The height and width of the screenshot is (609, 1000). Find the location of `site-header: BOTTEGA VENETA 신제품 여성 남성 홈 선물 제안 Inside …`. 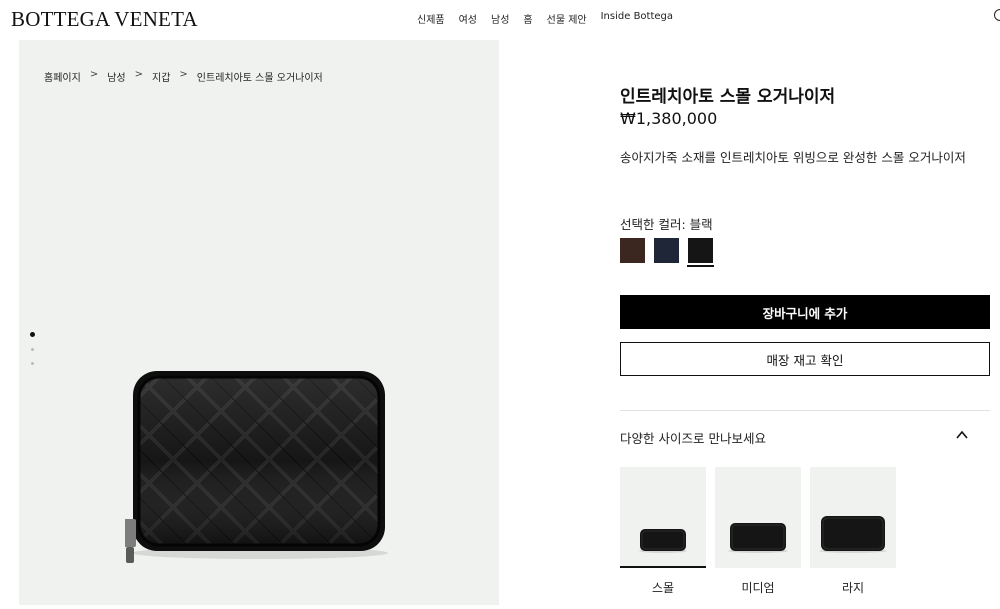

site-header: BOTTEGA VENETA 신제품 여성 남성 홈 선물 제안 Inside … is located at coordinates (500, 19).